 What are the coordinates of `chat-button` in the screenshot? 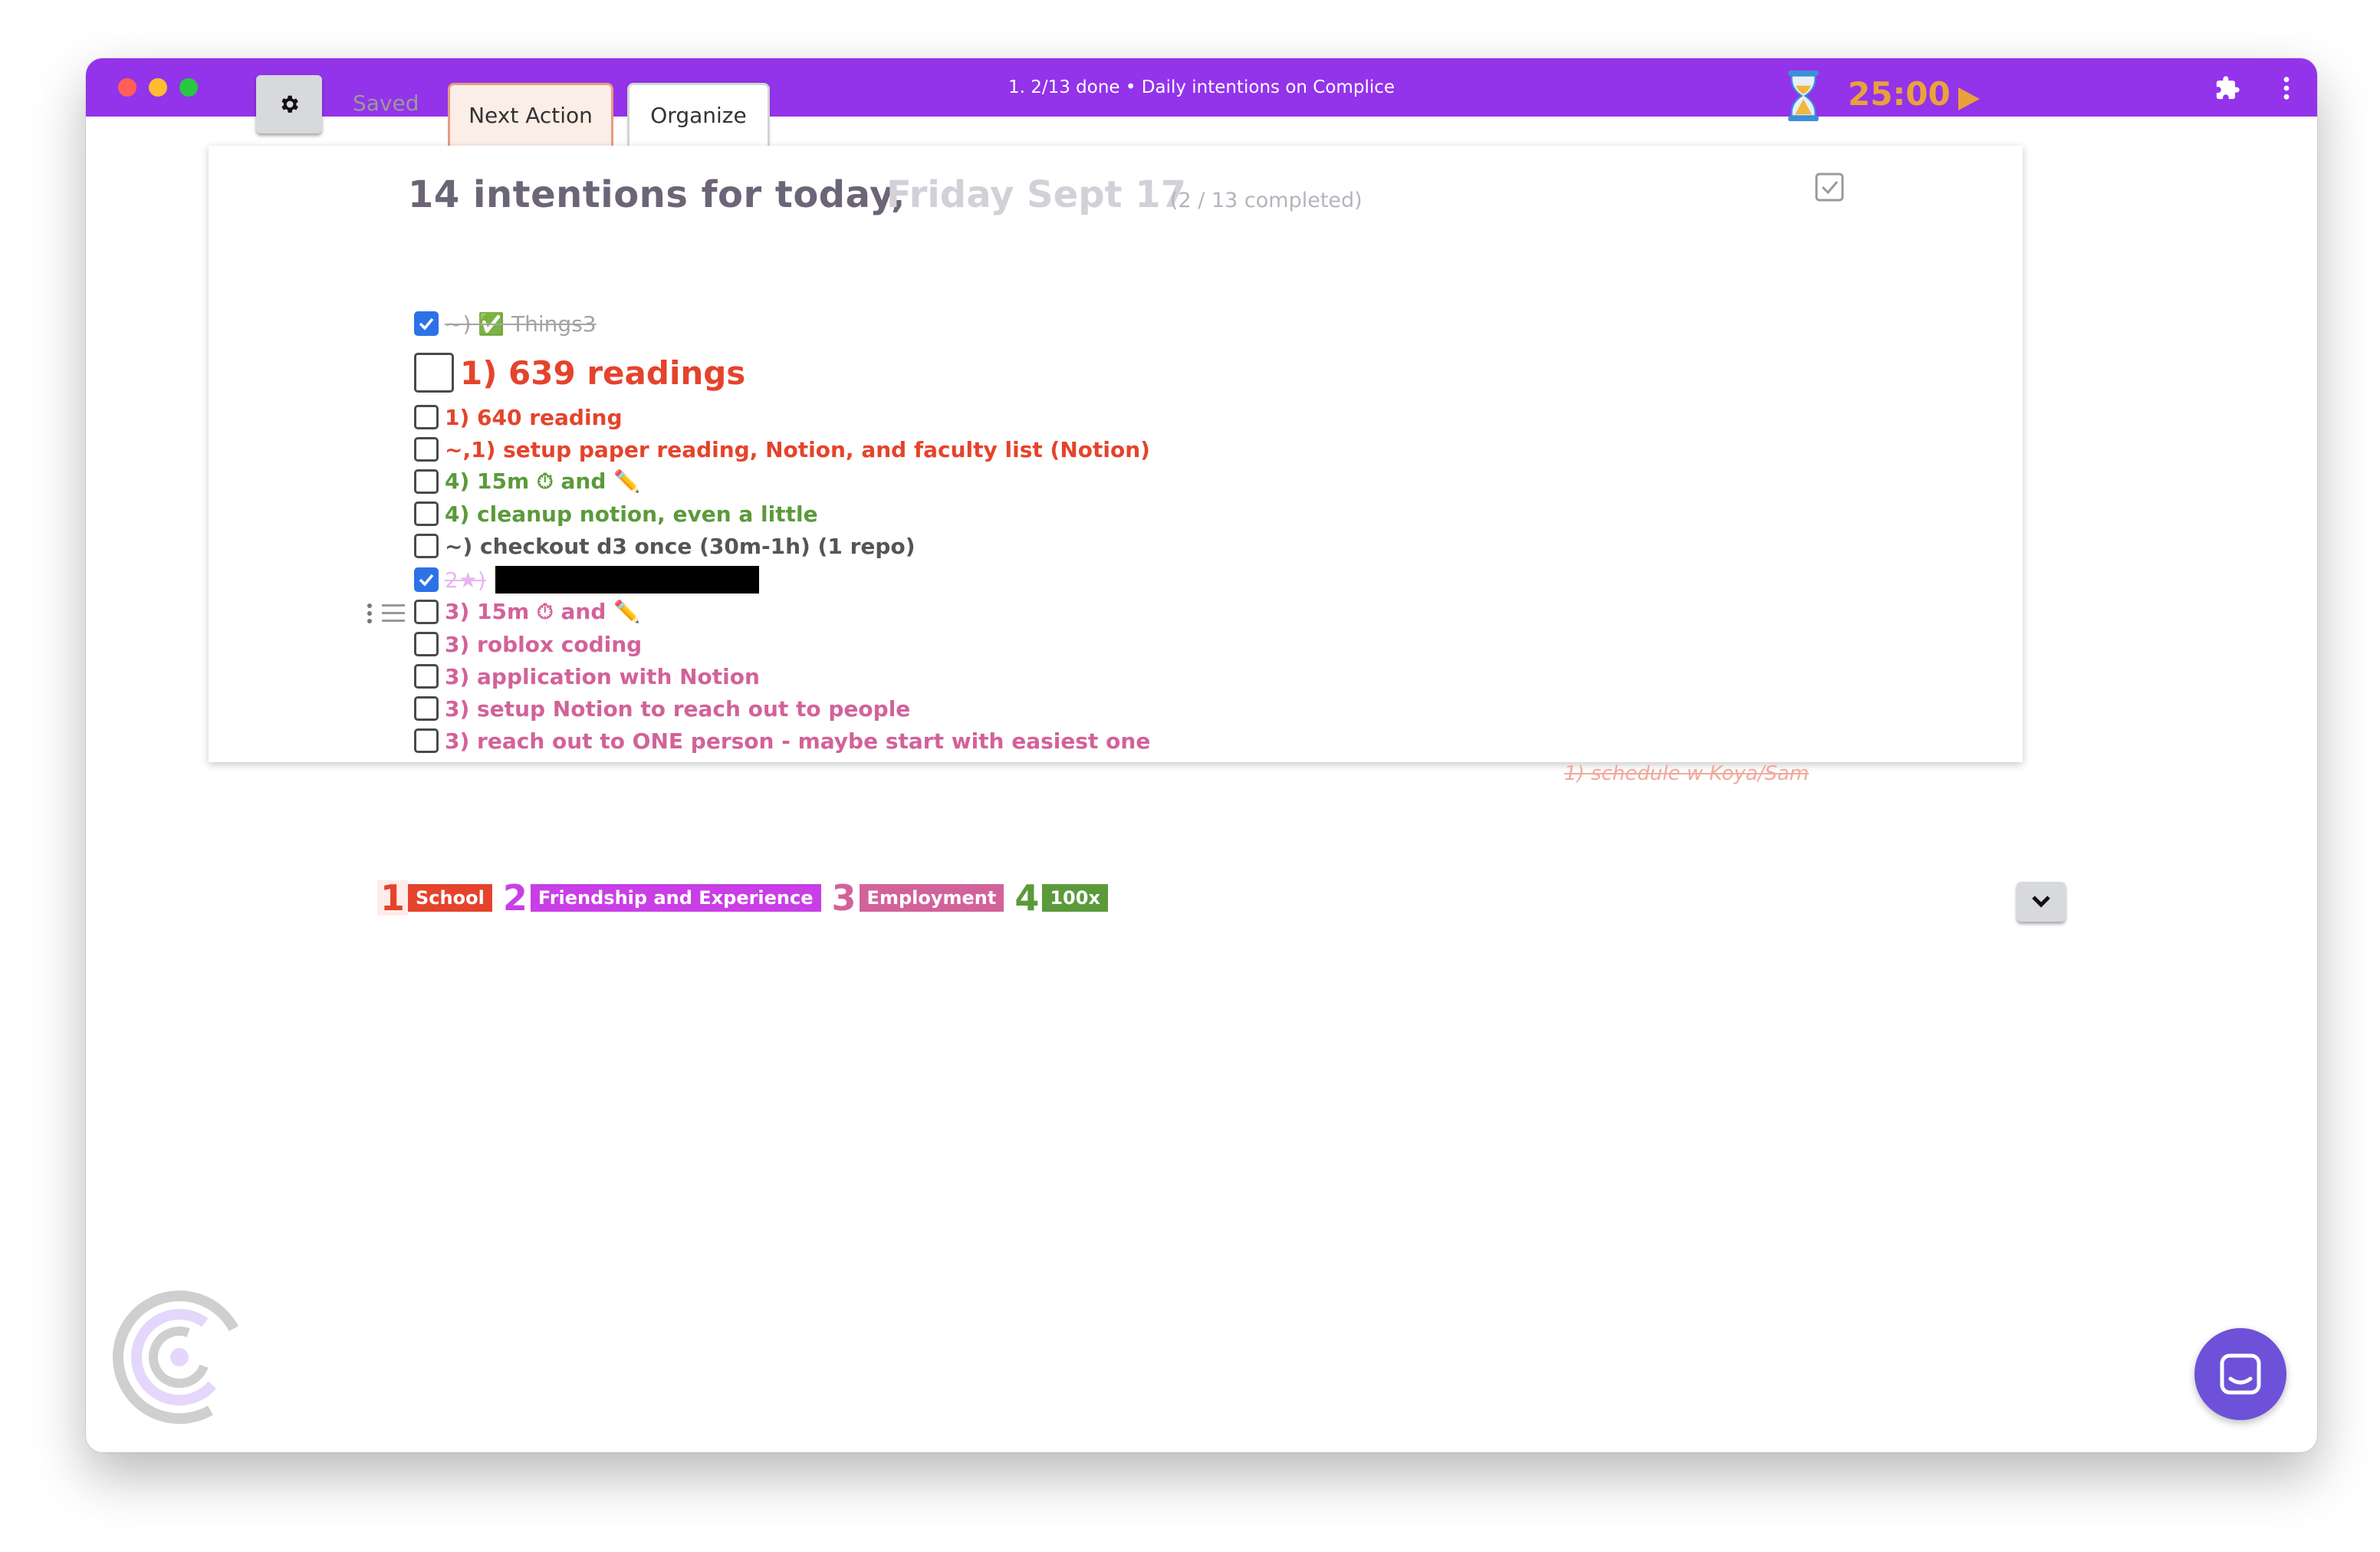 It's located at (2240, 1374).